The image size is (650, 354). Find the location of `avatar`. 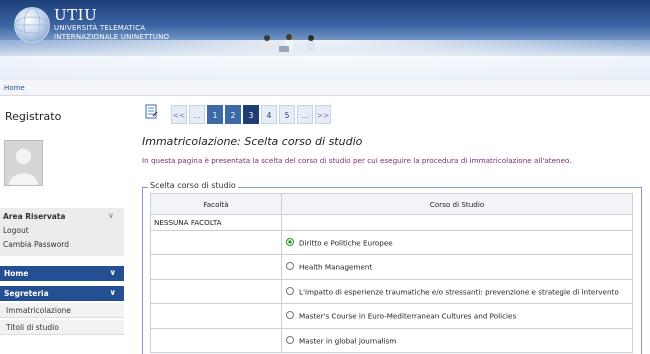

avatar is located at coordinates (23, 163).